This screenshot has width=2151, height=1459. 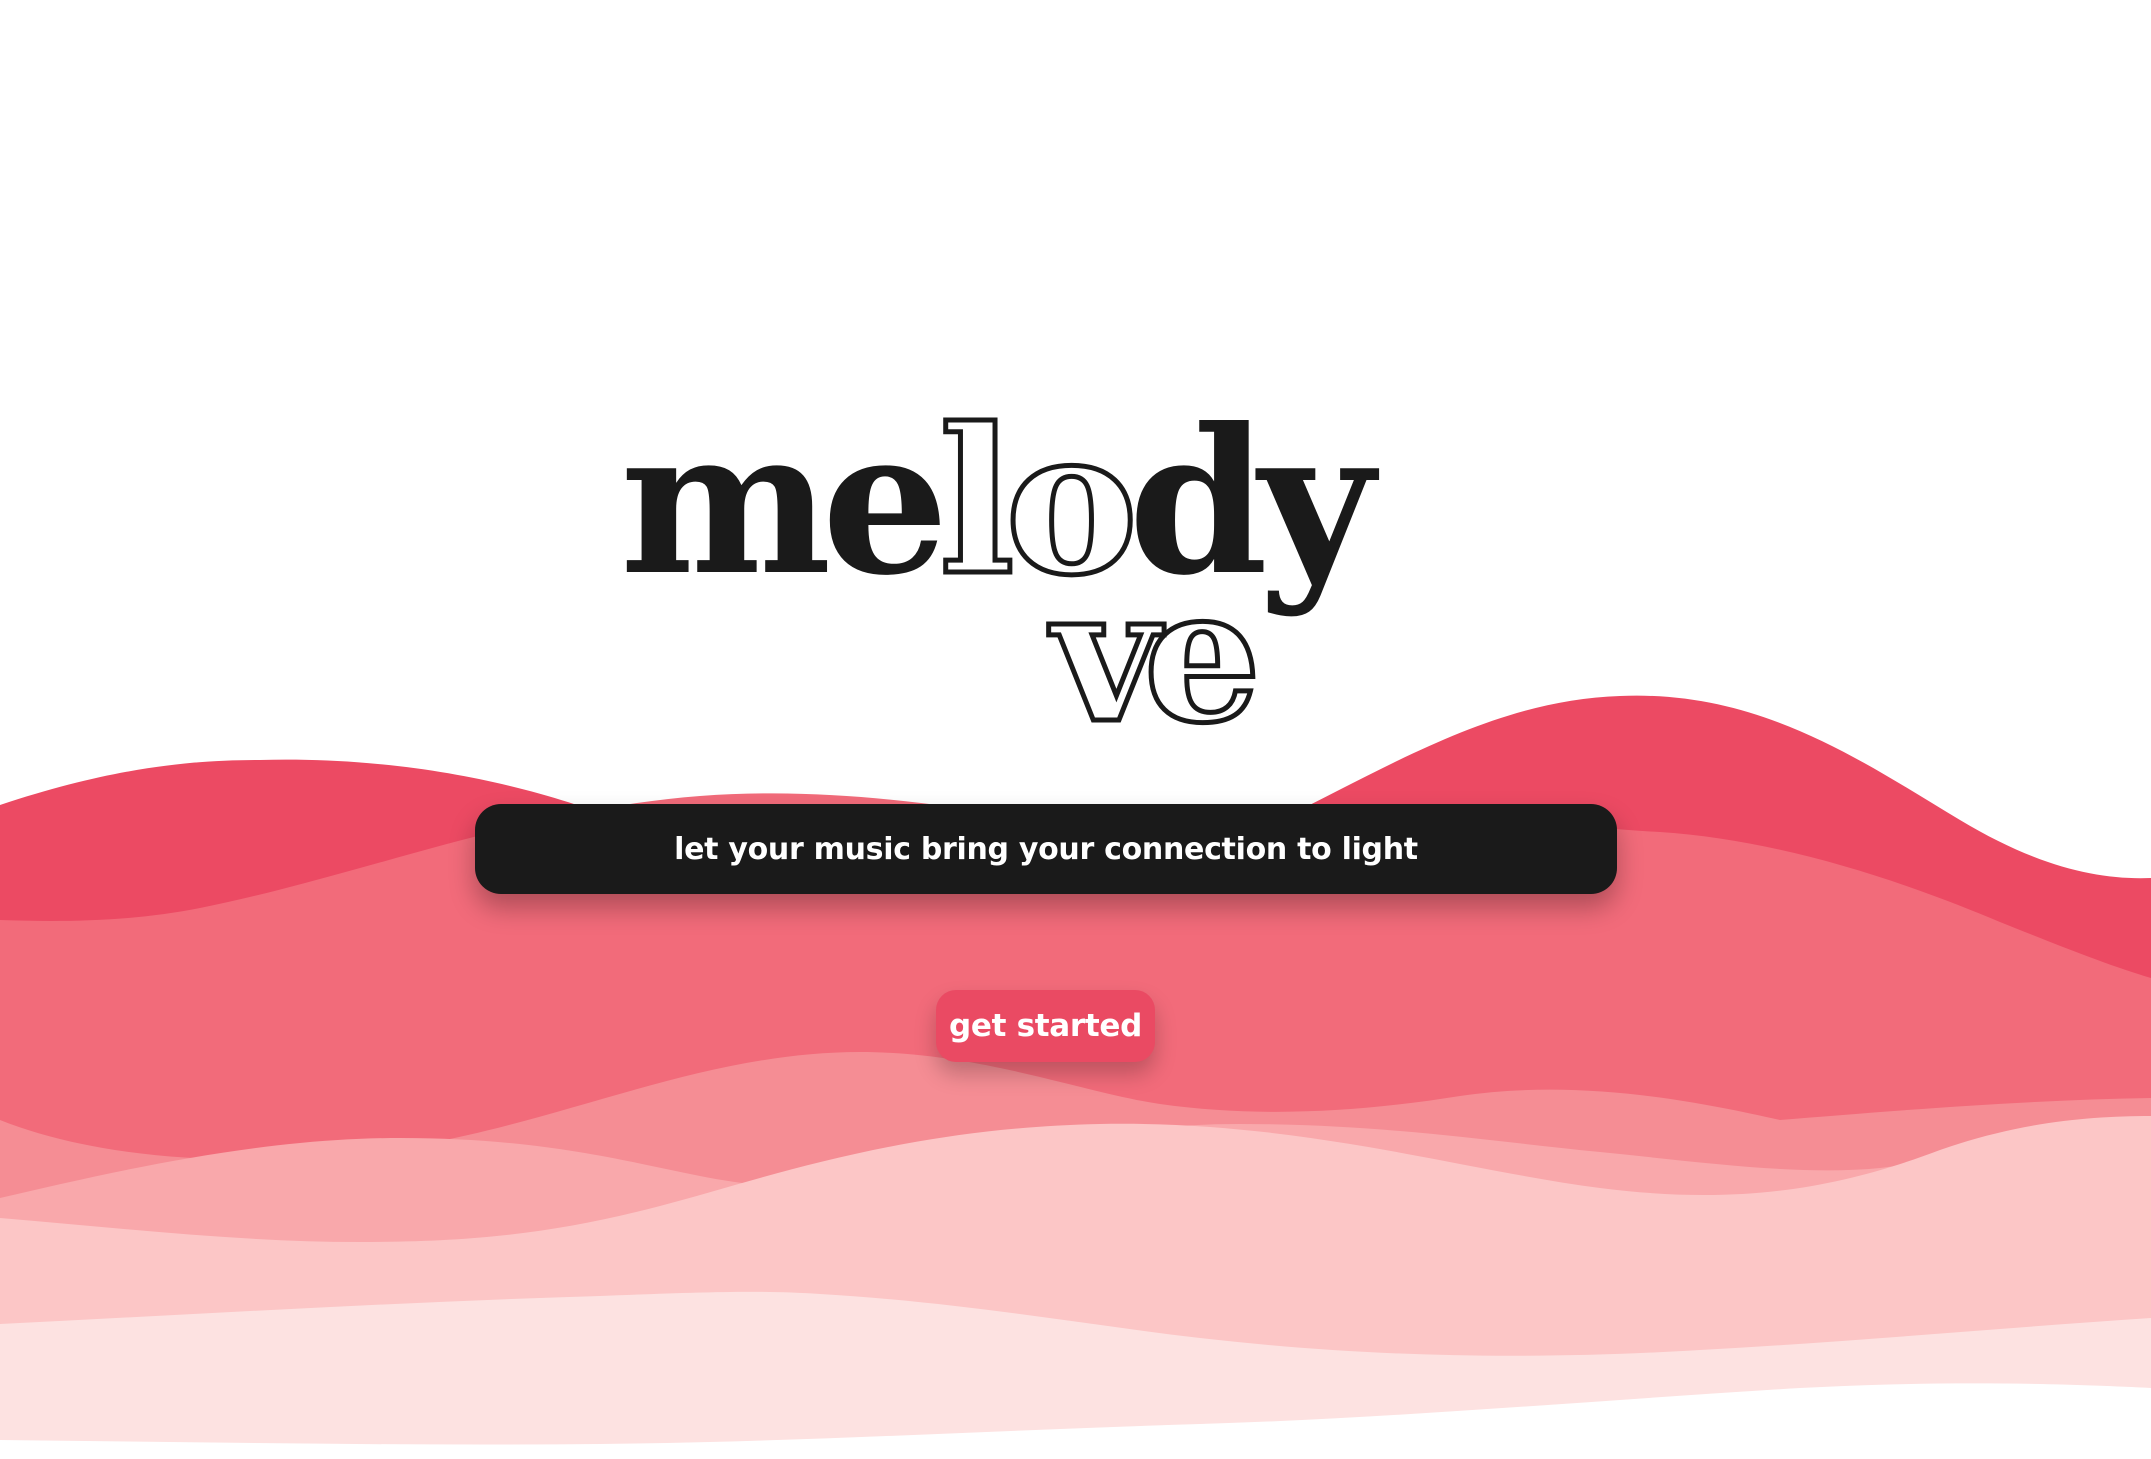 What do you see at coordinates (999, 505) in the screenshot?
I see `logo-line1: melody` at bounding box center [999, 505].